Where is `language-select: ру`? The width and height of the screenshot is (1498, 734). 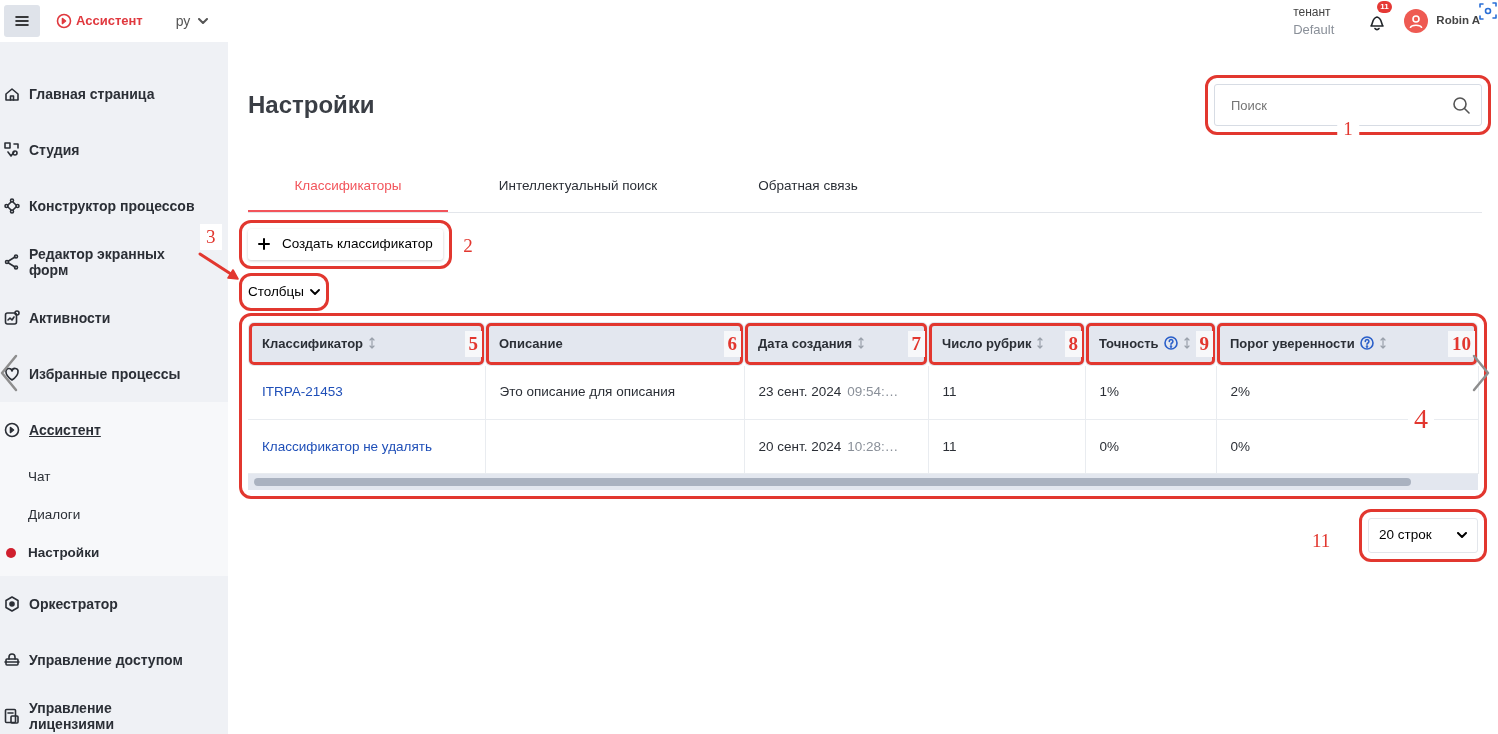
language-select: ру is located at coordinates (192, 21).